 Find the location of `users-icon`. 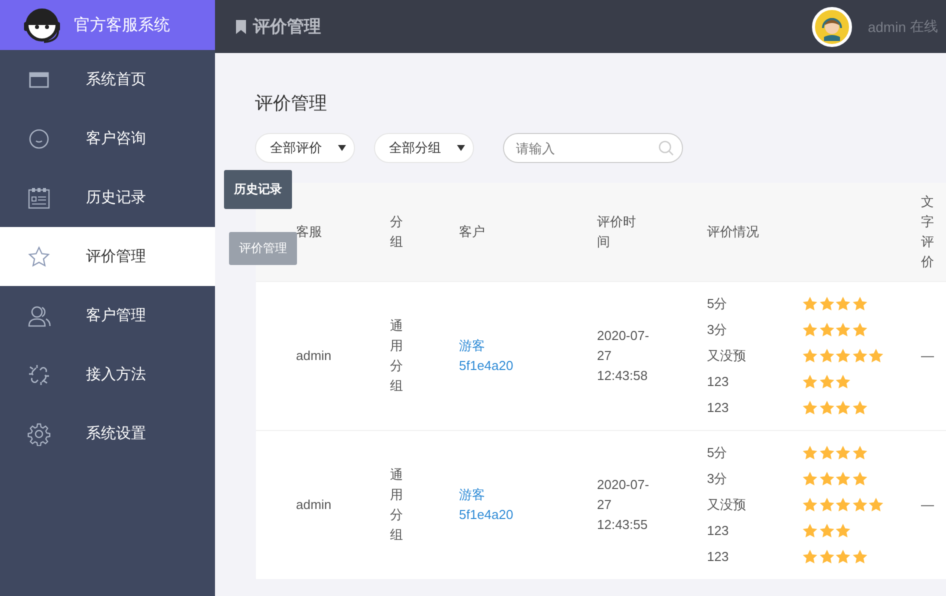

users-icon is located at coordinates (39, 316).